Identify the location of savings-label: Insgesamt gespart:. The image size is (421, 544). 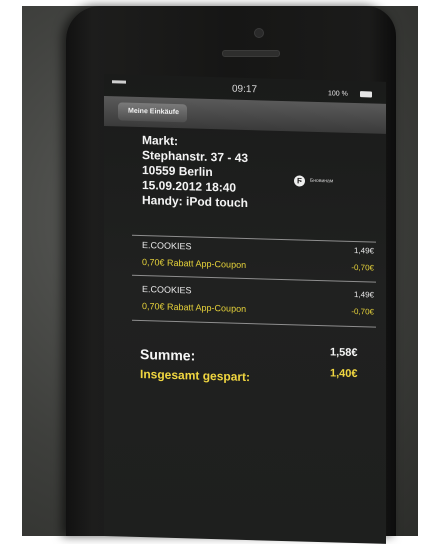
(195, 376).